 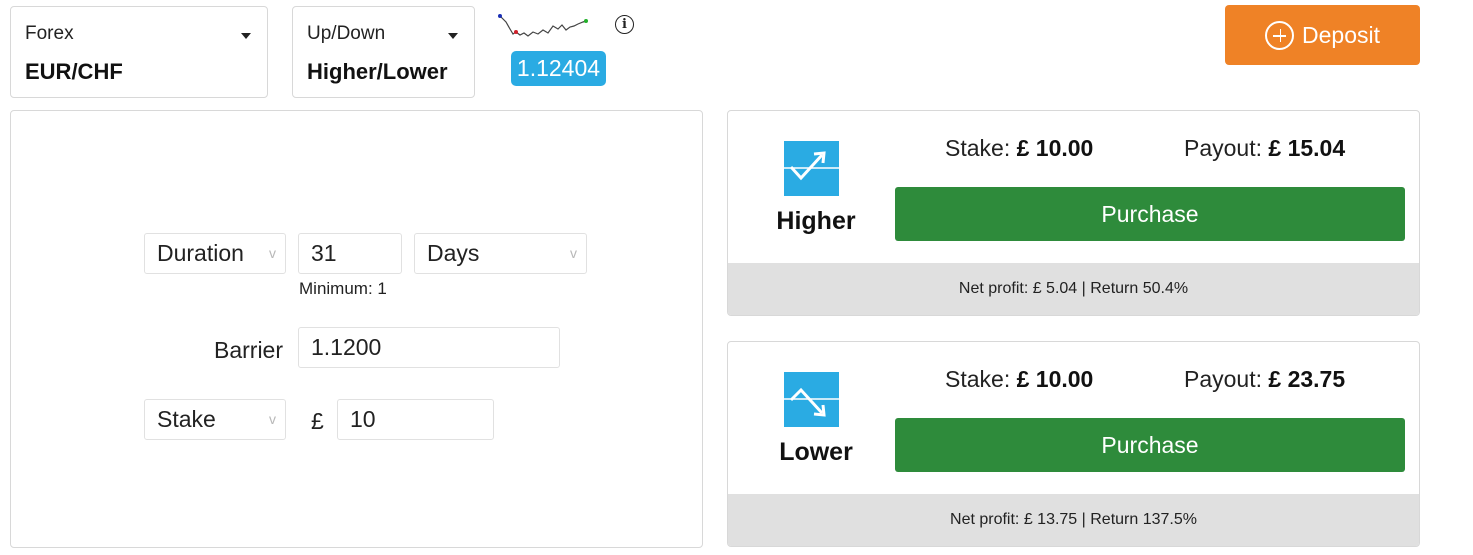 I want to click on duration-unit-select: Days v, so click(x=500, y=253).